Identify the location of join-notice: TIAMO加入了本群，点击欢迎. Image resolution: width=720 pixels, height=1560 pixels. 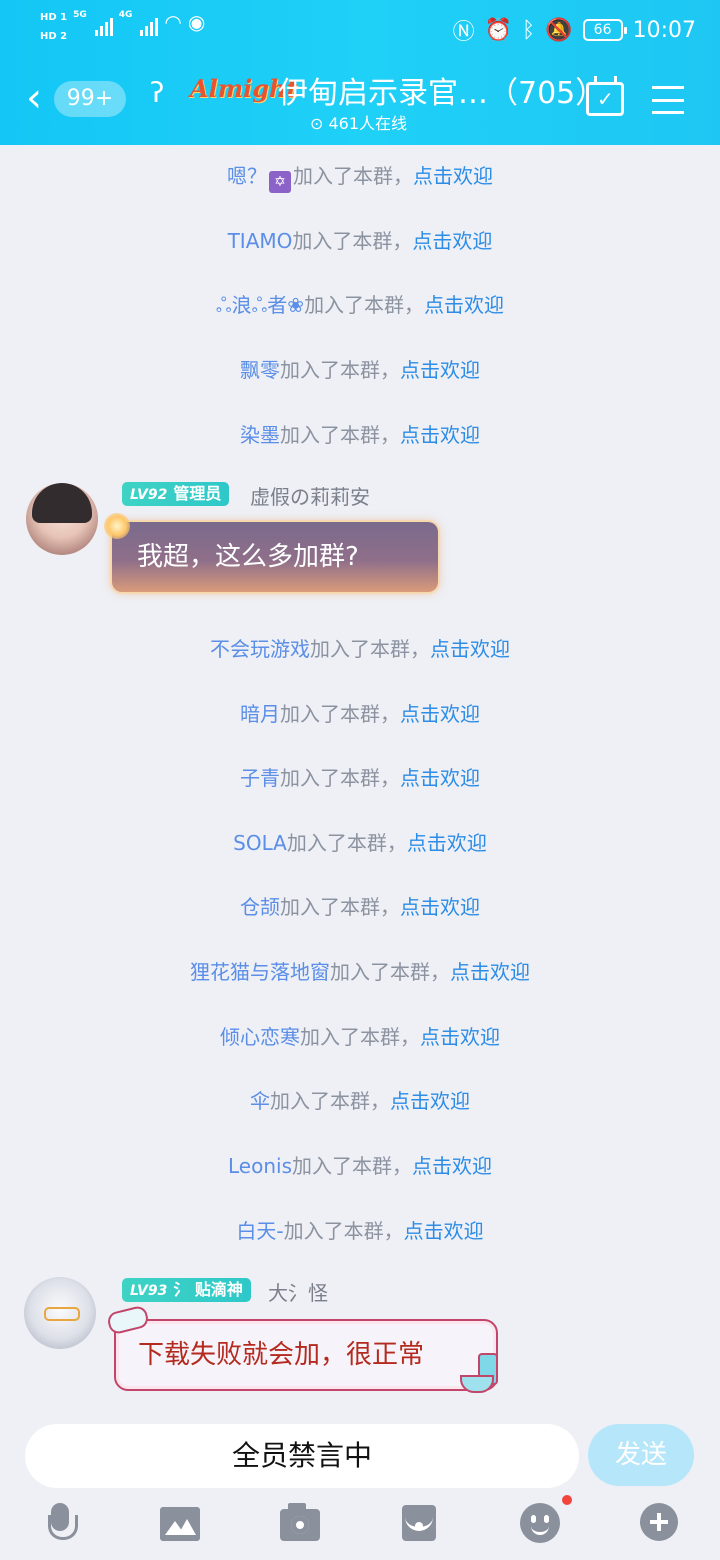
(360, 239).